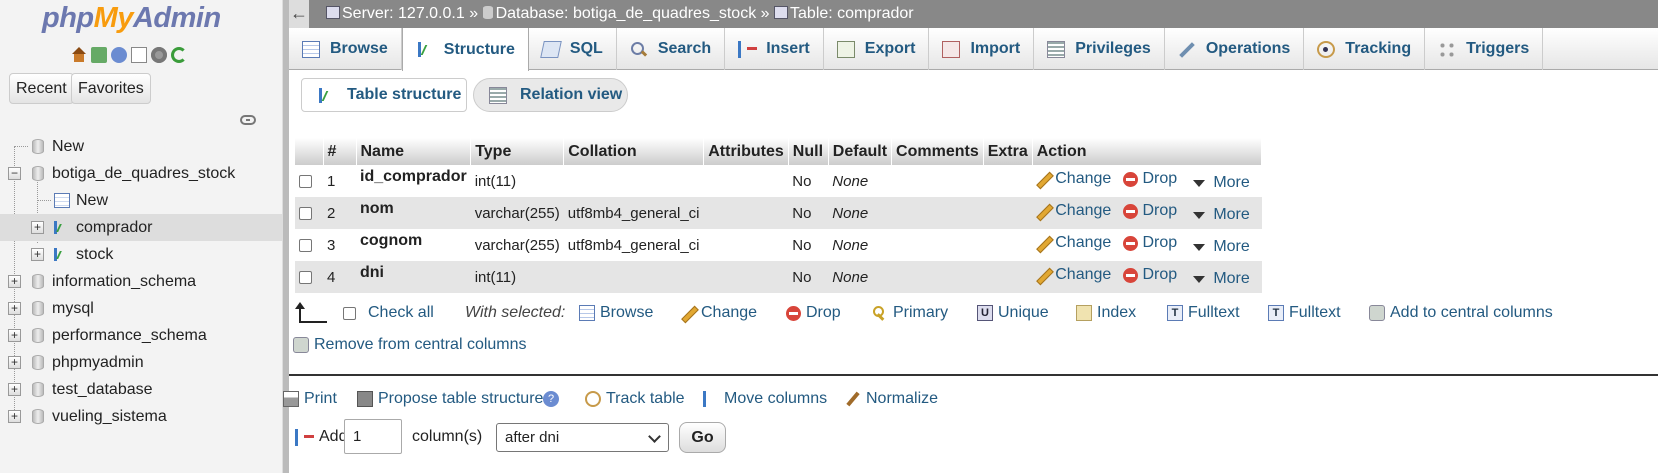 Image resolution: width=1658 pixels, height=473 pixels. I want to click on tree-item-new: New, so click(141, 146).